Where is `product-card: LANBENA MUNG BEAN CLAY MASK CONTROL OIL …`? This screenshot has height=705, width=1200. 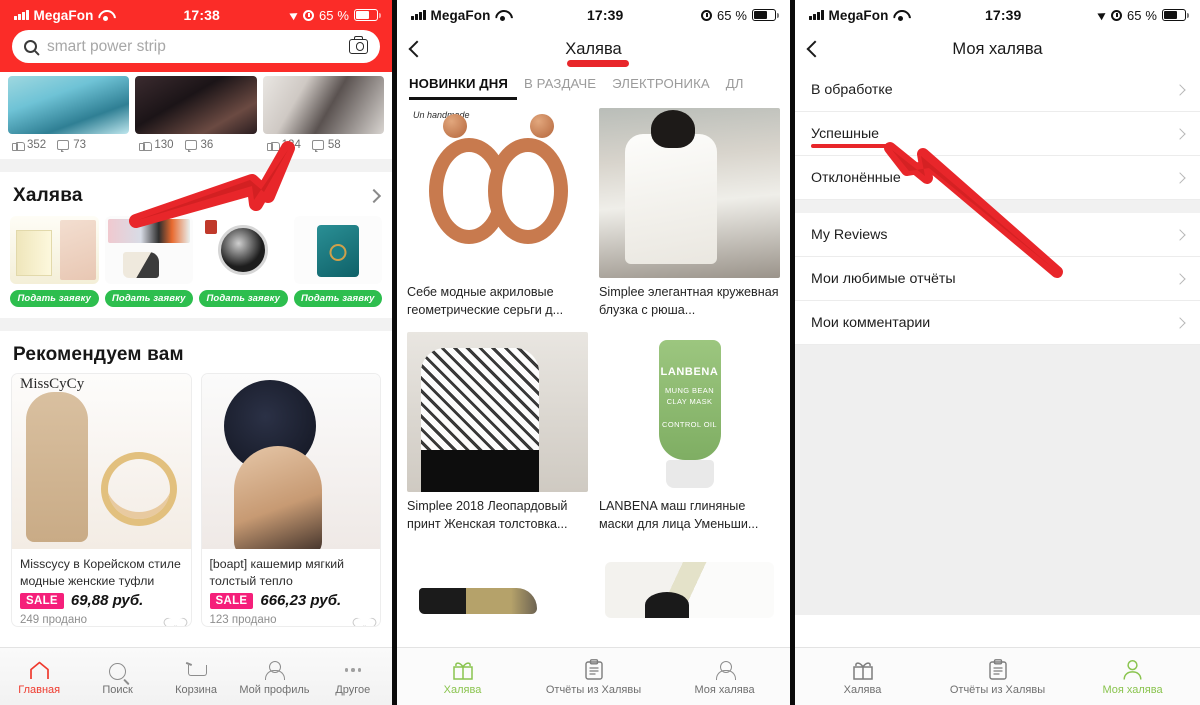 product-card: LANBENA MUNG BEAN CLAY MASK CONTROL OIL … is located at coordinates (689, 432).